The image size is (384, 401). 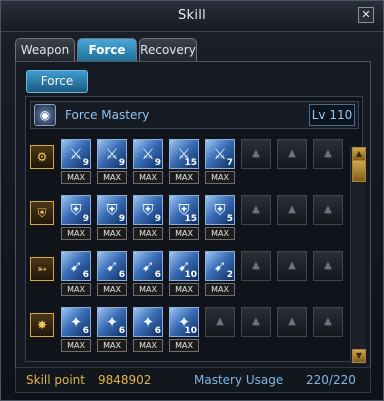 What do you see at coordinates (229, 275) in the screenshot?
I see `skill-level: 2` at bounding box center [229, 275].